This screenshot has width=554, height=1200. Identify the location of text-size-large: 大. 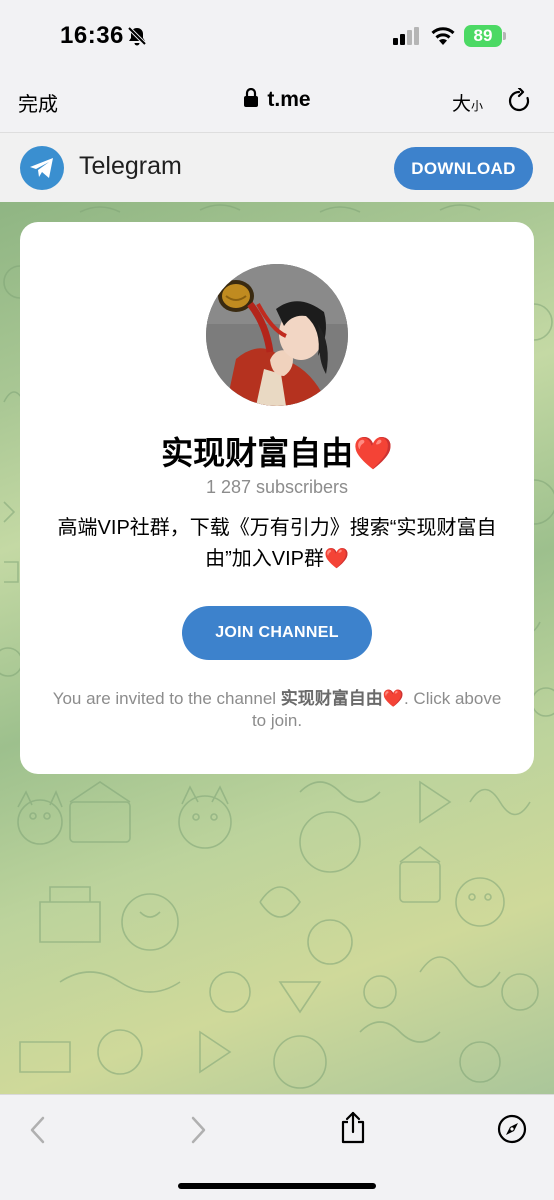
(462, 104).